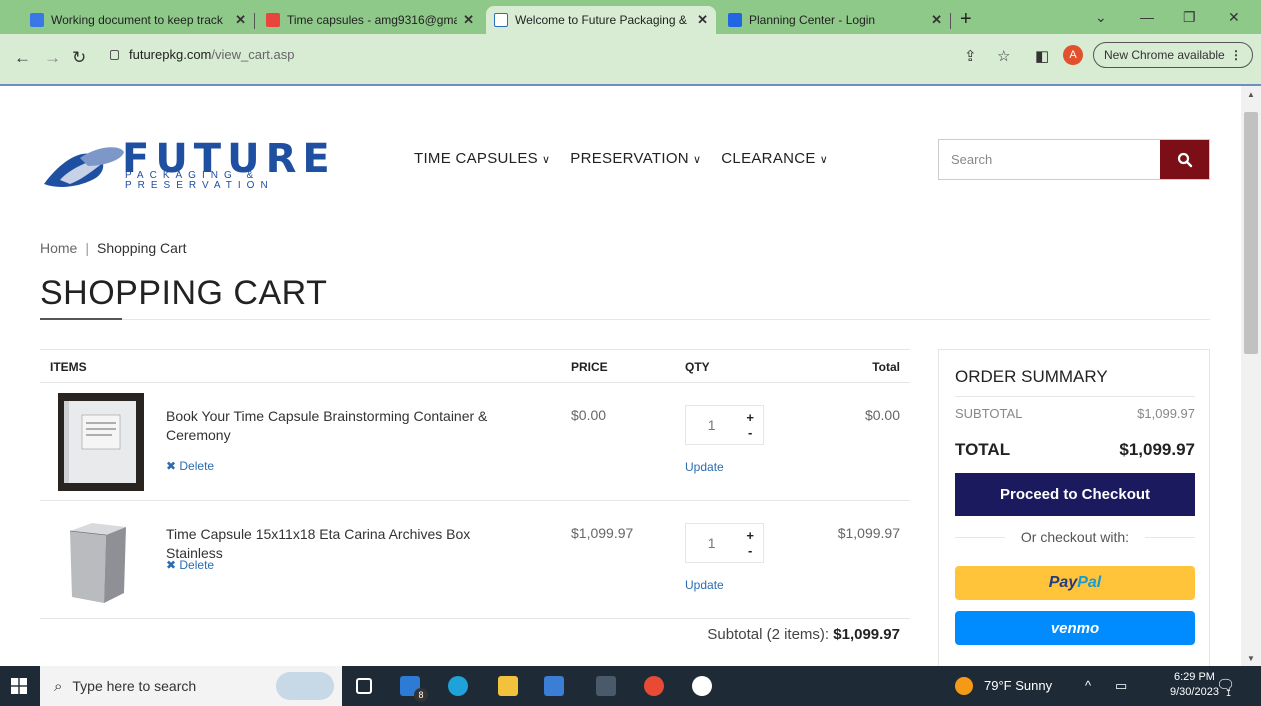  I want to click on weather-text: 79°F Sunny, so click(1018, 685).